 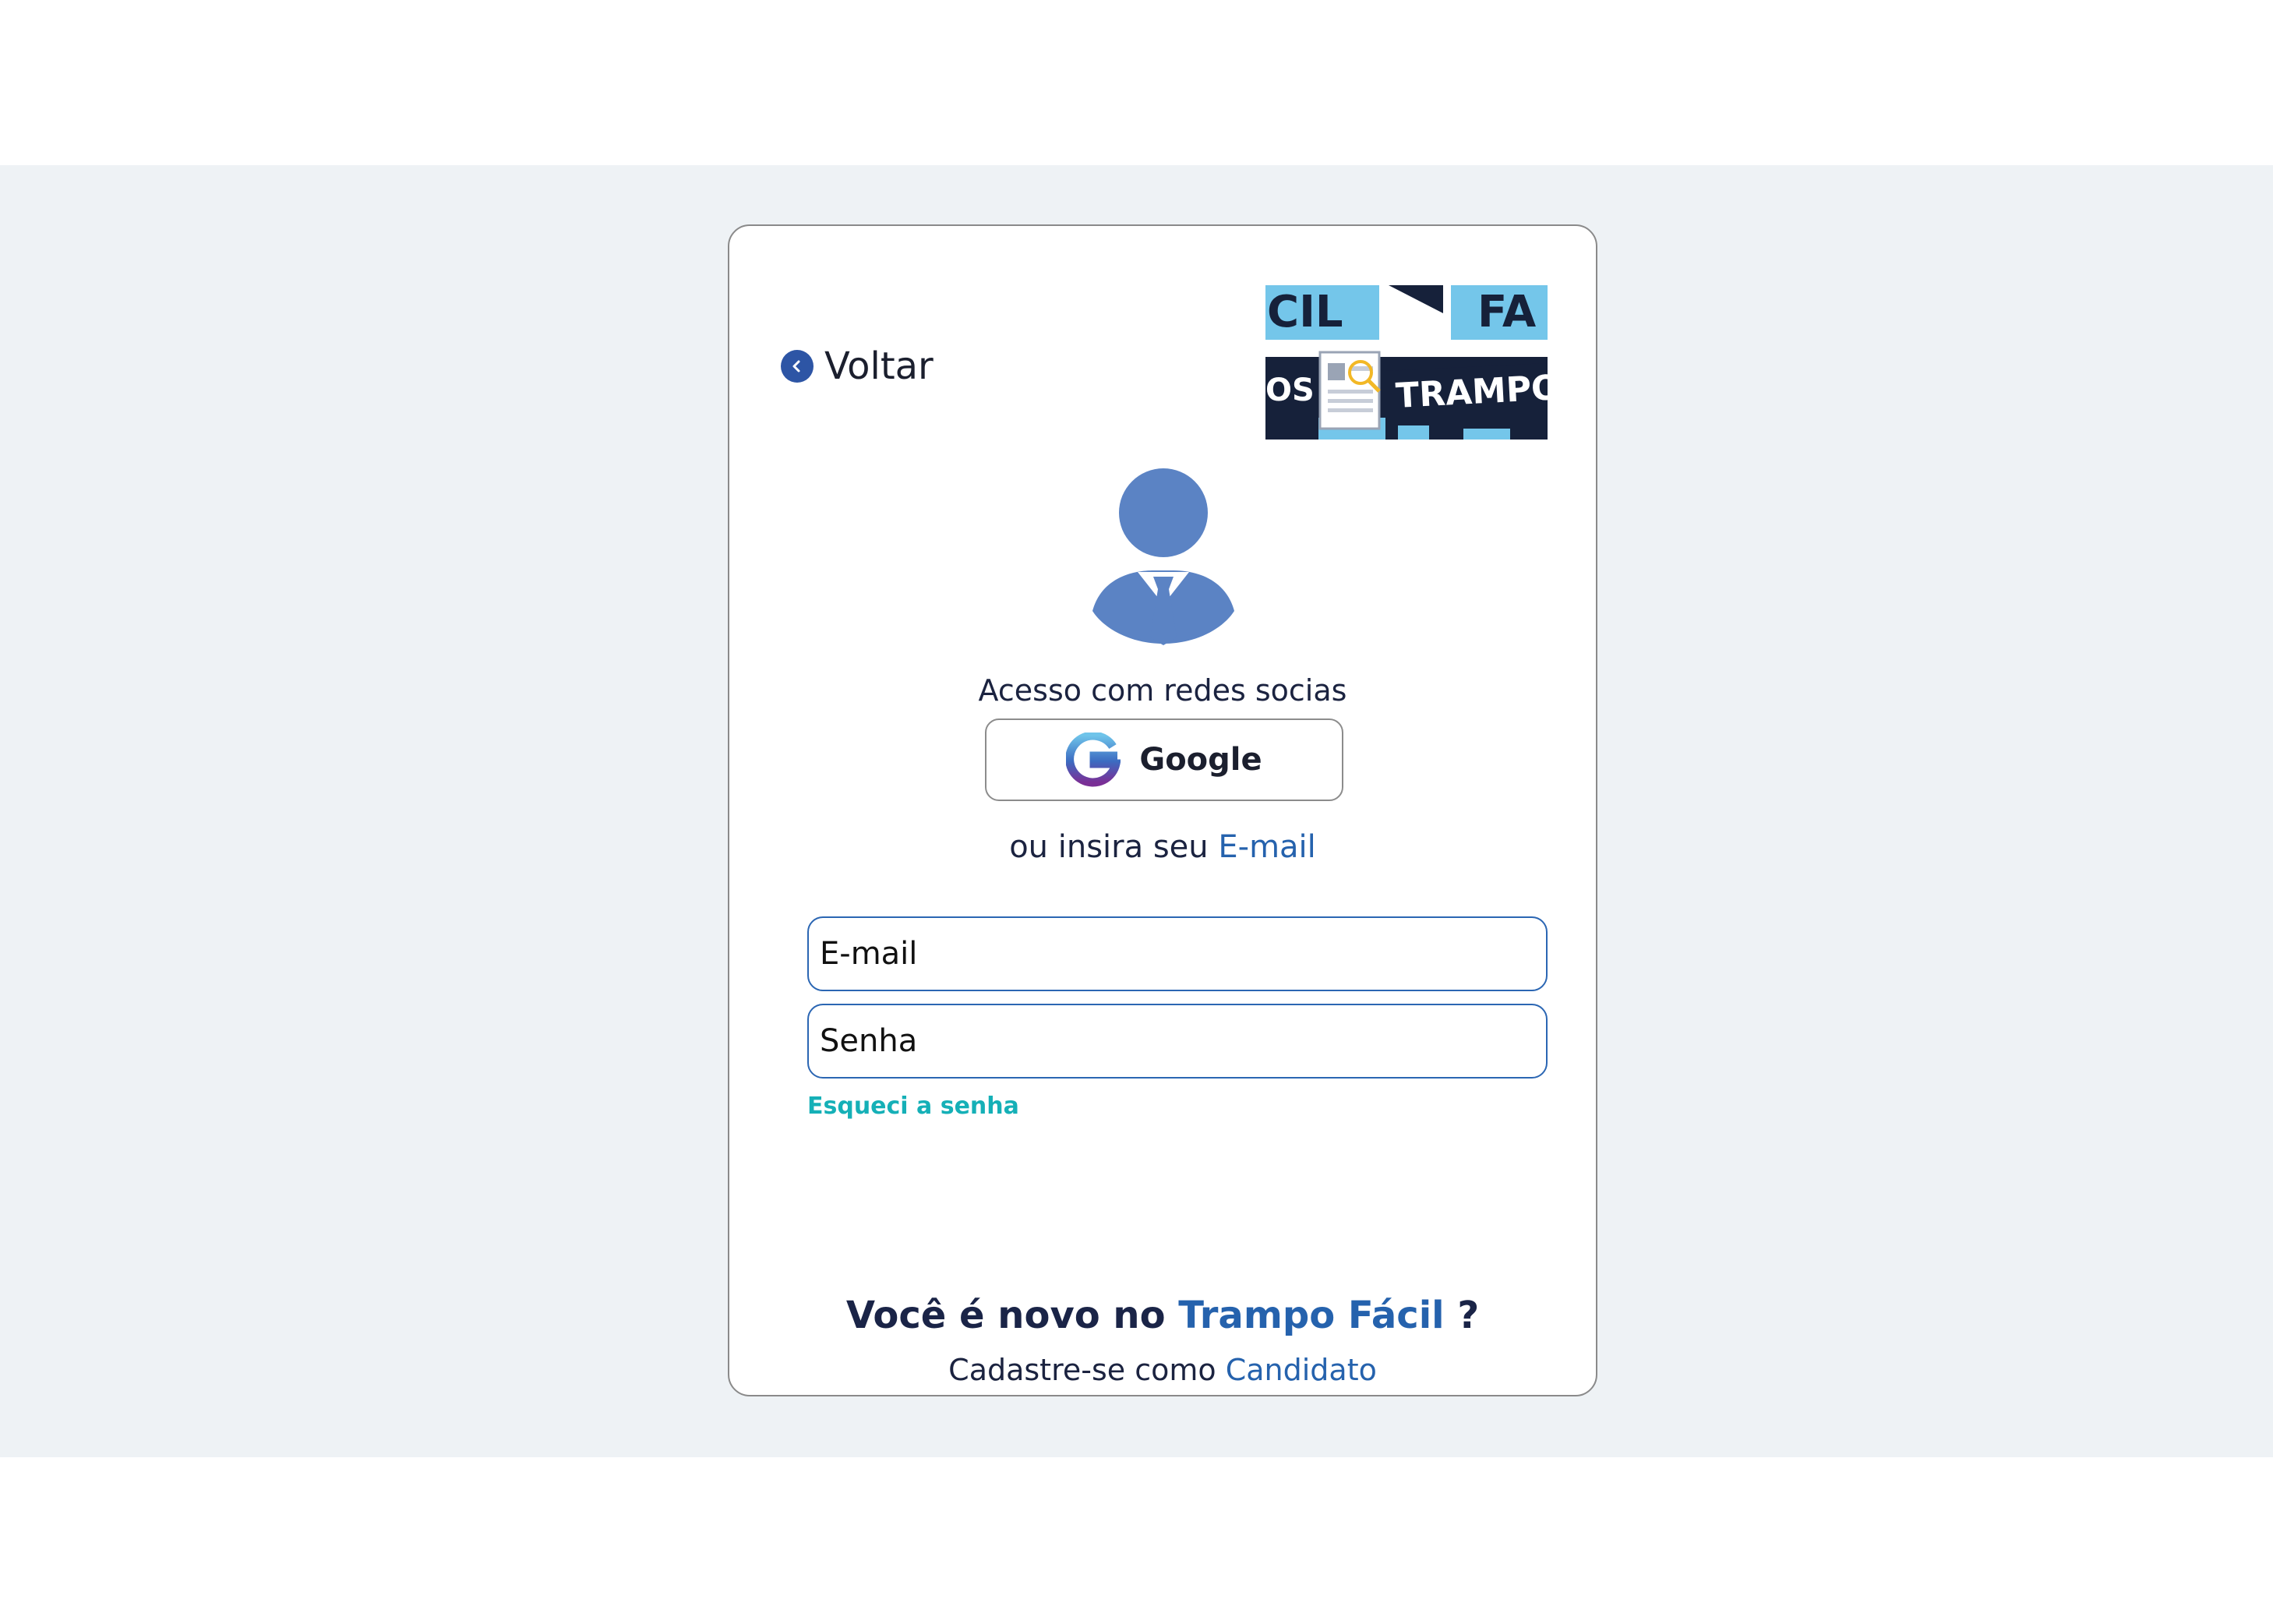 What do you see at coordinates (797, 366) in the screenshot?
I see `chevron-left-icon` at bounding box center [797, 366].